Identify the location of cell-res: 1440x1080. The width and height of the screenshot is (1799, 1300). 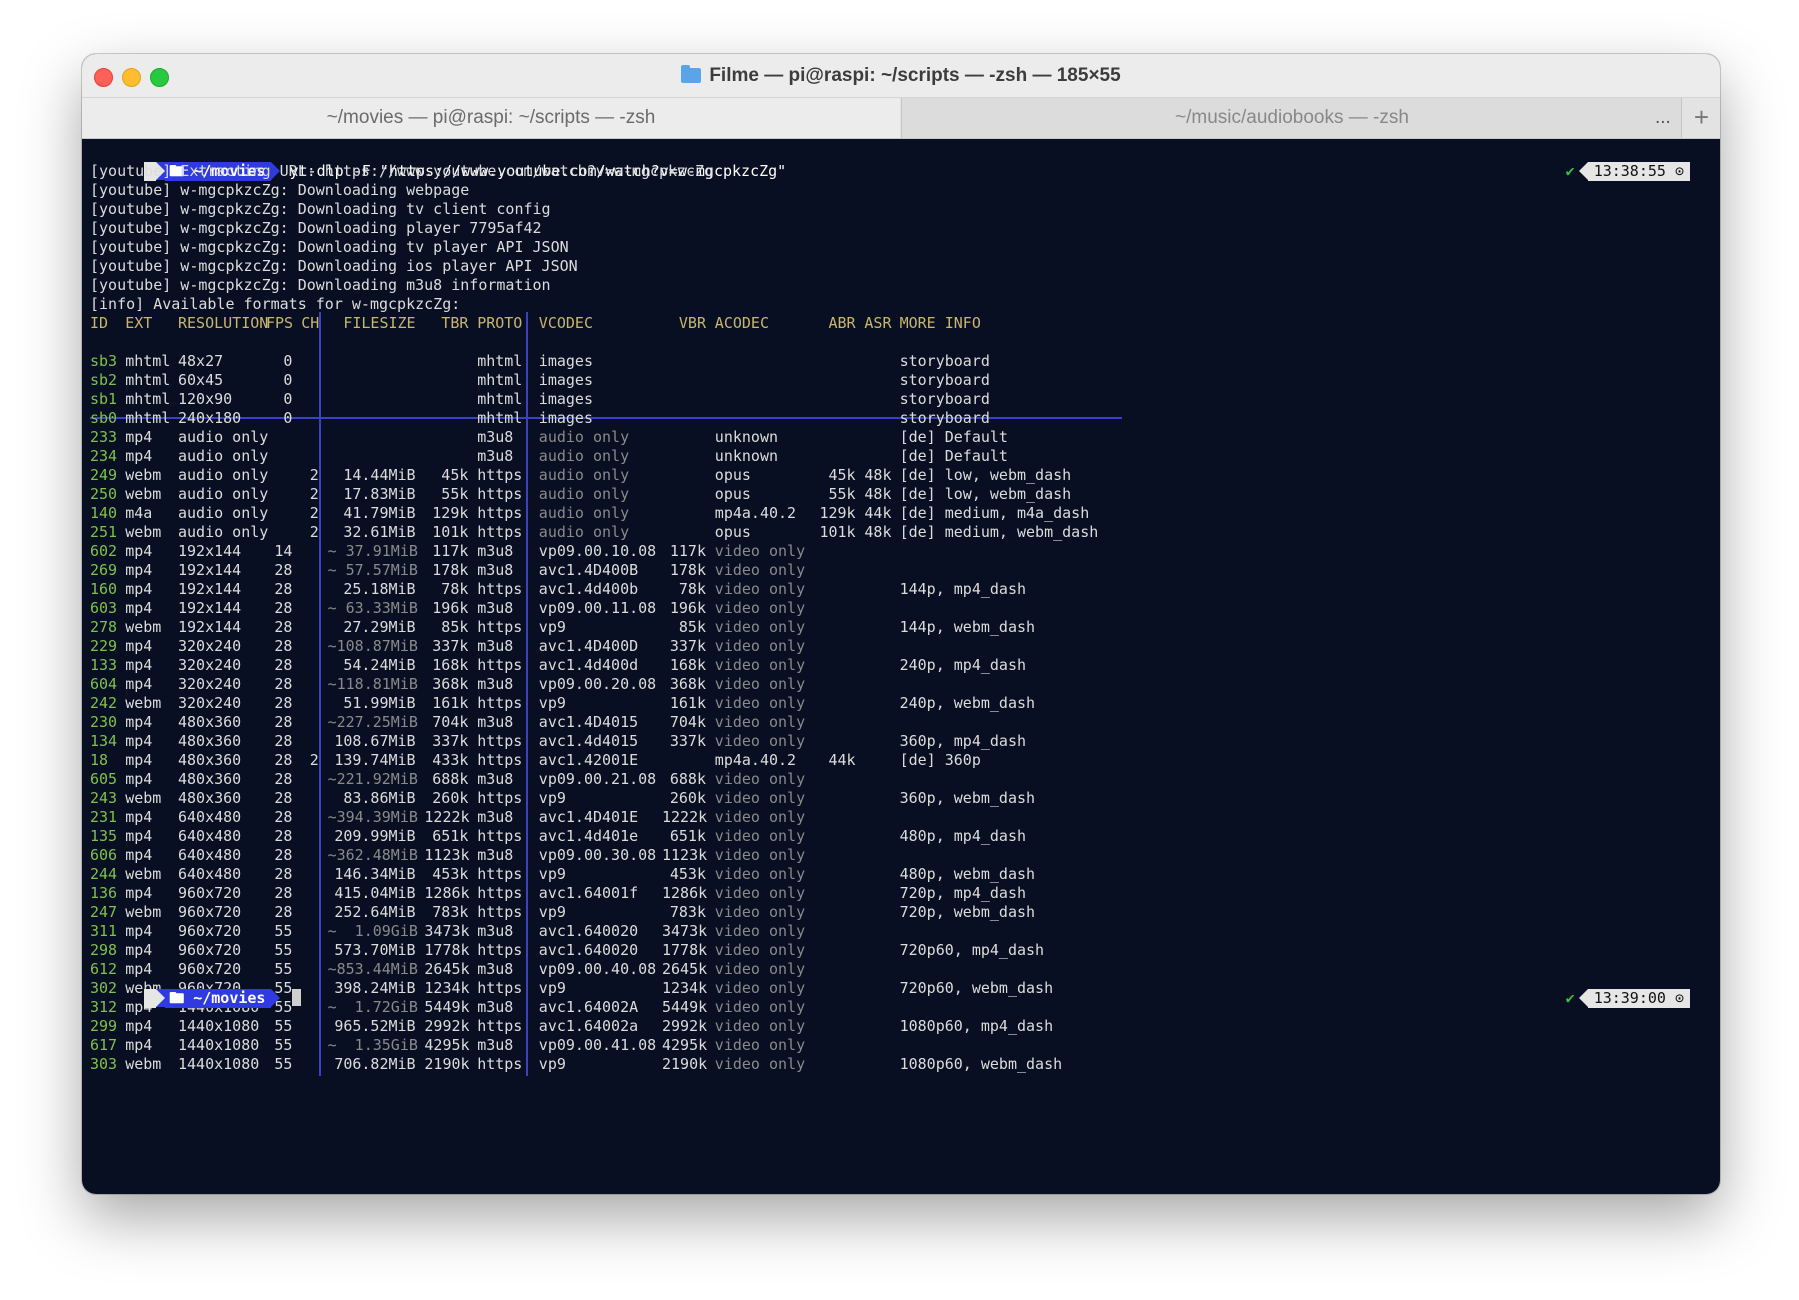
(219, 1064).